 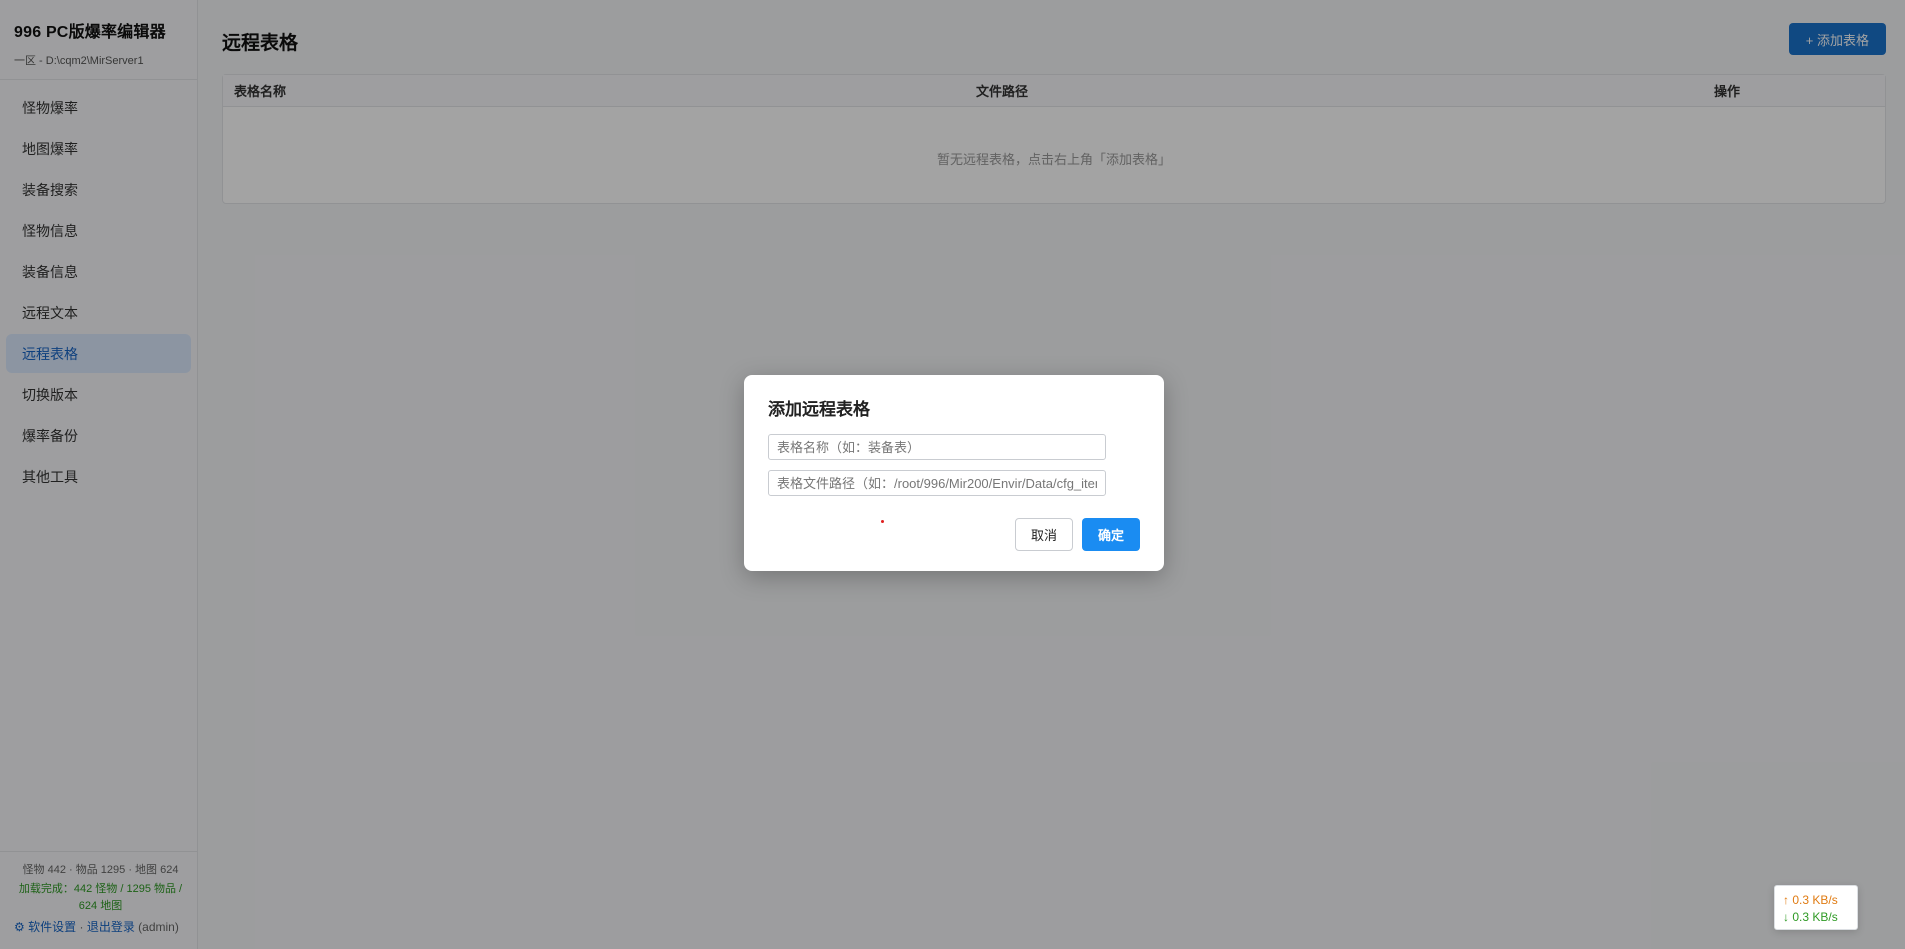 What do you see at coordinates (937, 447) in the screenshot?
I see `table-name-input` at bounding box center [937, 447].